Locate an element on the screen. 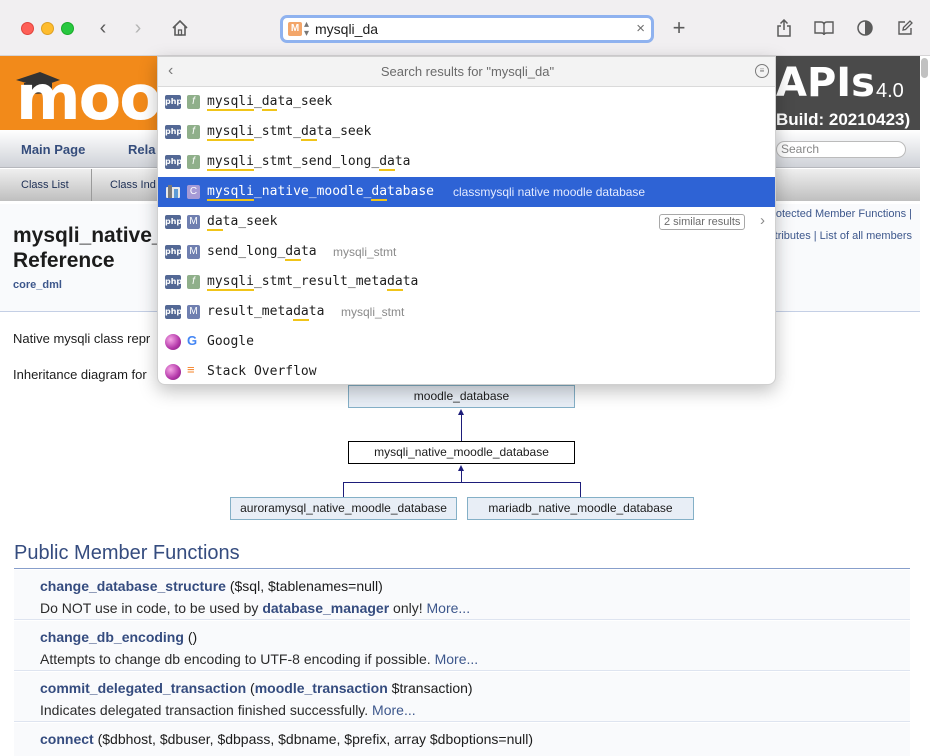 The height and width of the screenshot is (756, 930). suggestion-row: php Msend_long_data mysqli_stmt is located at coordinates (466, 252).